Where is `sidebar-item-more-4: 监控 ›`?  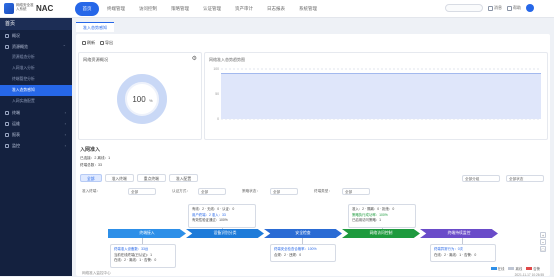 sidebar-item-more-4: 监控 › is located at coordinates (36, 145).